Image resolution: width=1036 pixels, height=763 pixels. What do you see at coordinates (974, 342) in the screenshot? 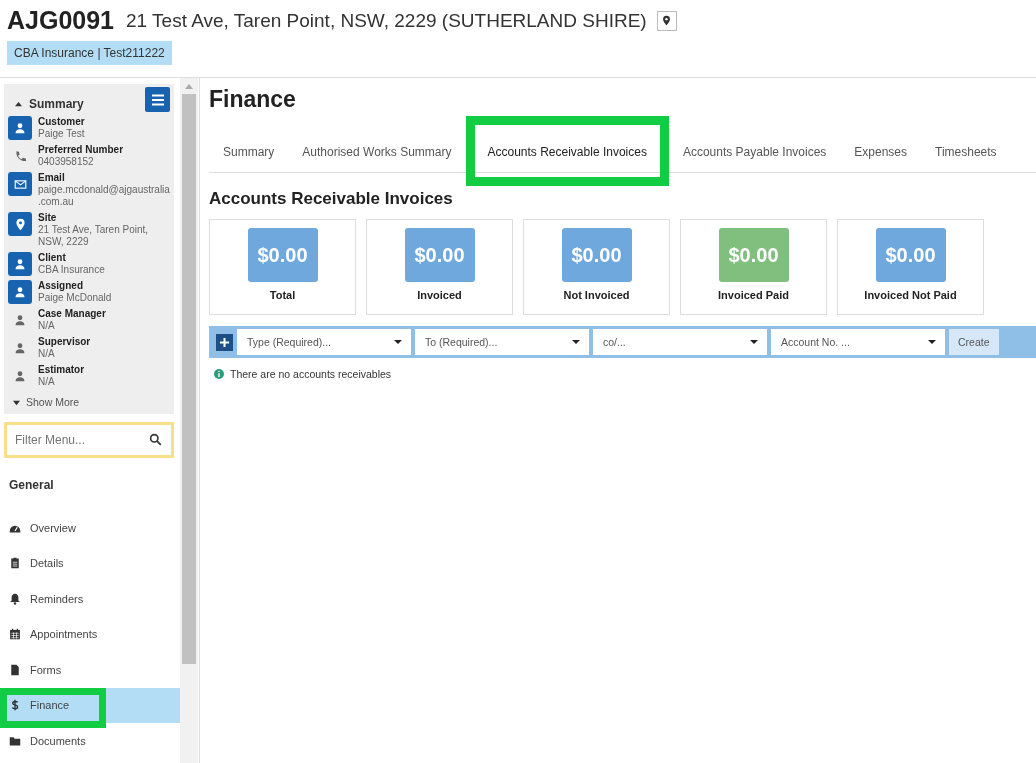
I see `create-button: Create` at bounding box center [974, 342].